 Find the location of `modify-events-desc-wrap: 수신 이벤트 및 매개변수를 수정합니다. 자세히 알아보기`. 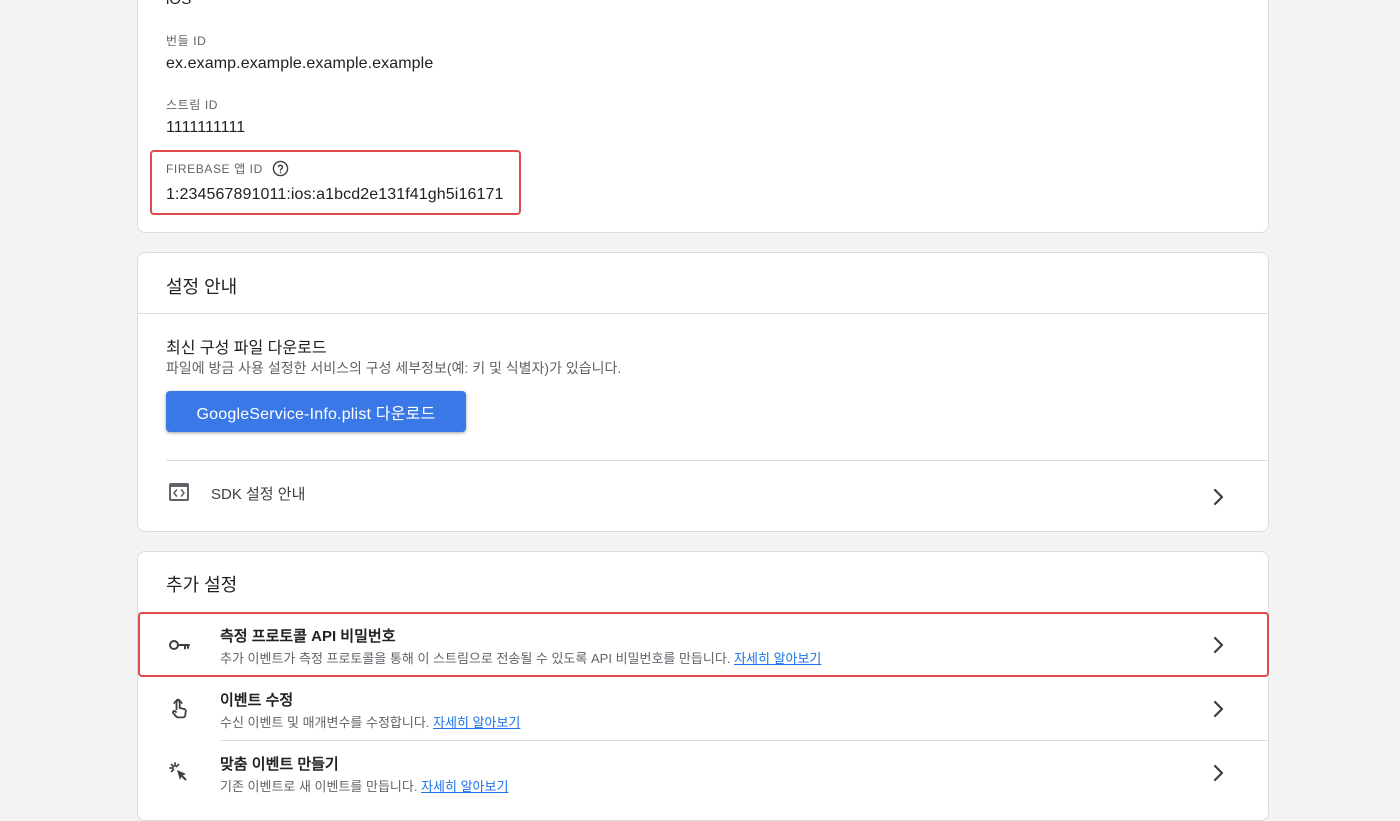

modify-events-desc-wrap: 수신 이벤트 및 매개변수를 수정합니다. 자세히 알아보기 is located at coordinates (370, 721).